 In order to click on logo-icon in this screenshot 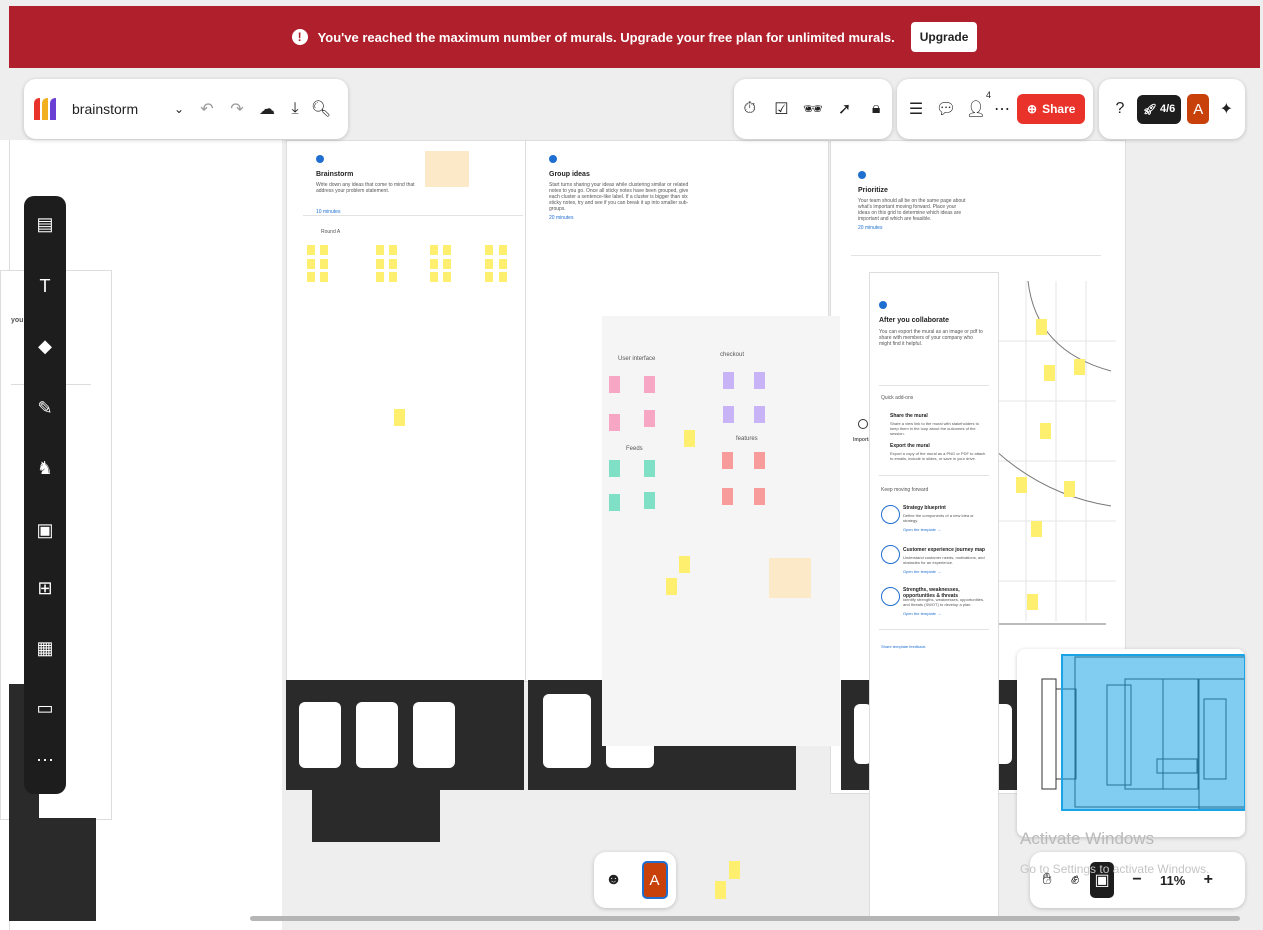, I will do `click(46, 109)`.